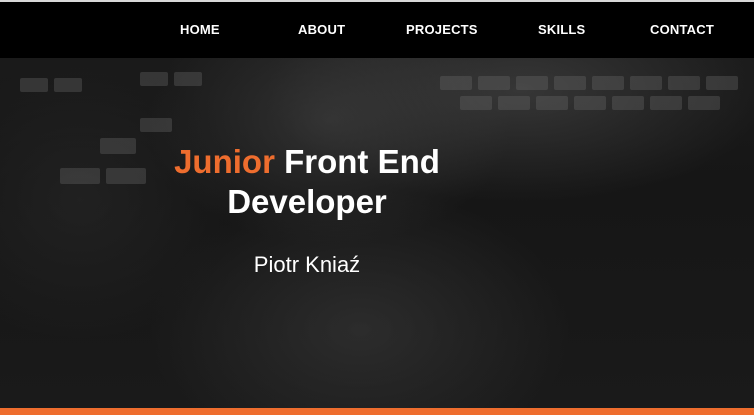 This screenshot has height=415, width=754. Describe the element at coordinates (307, 201) in the screenshot. I see `headline-line2: Developer` at that location.